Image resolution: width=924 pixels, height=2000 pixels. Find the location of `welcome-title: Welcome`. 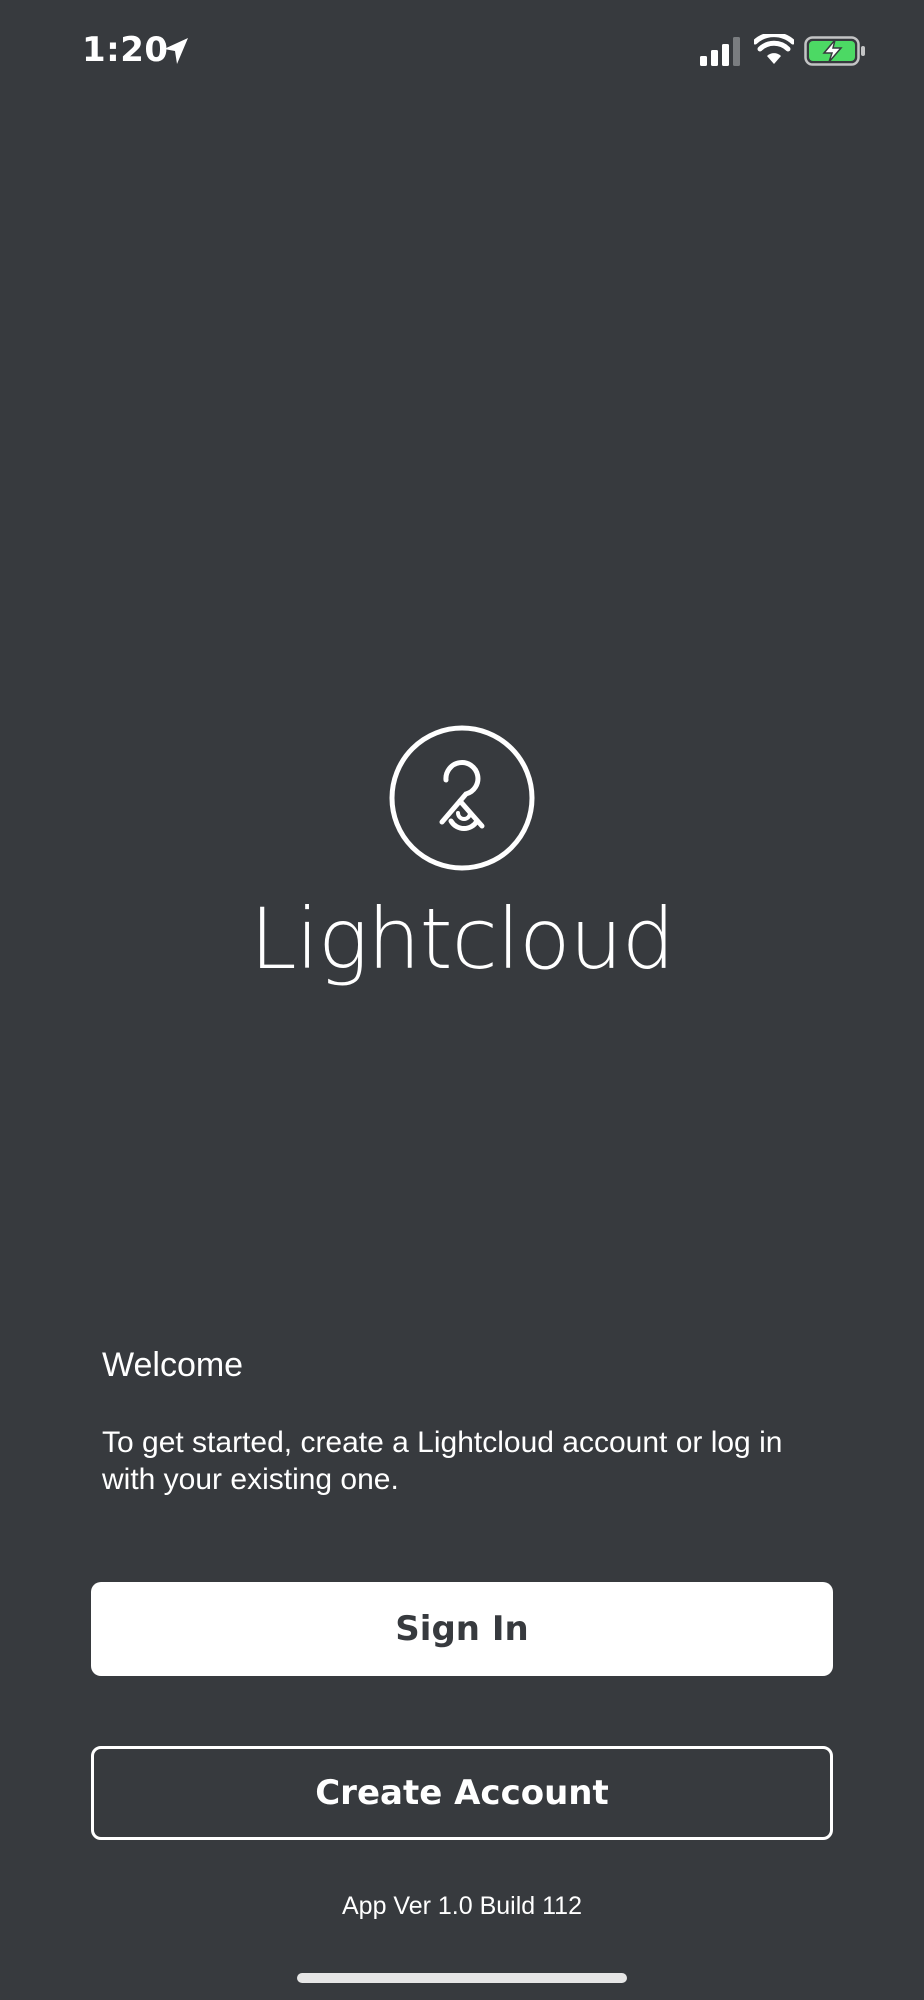

welcome-title: Welcome is located at coordinates (173, 1365).